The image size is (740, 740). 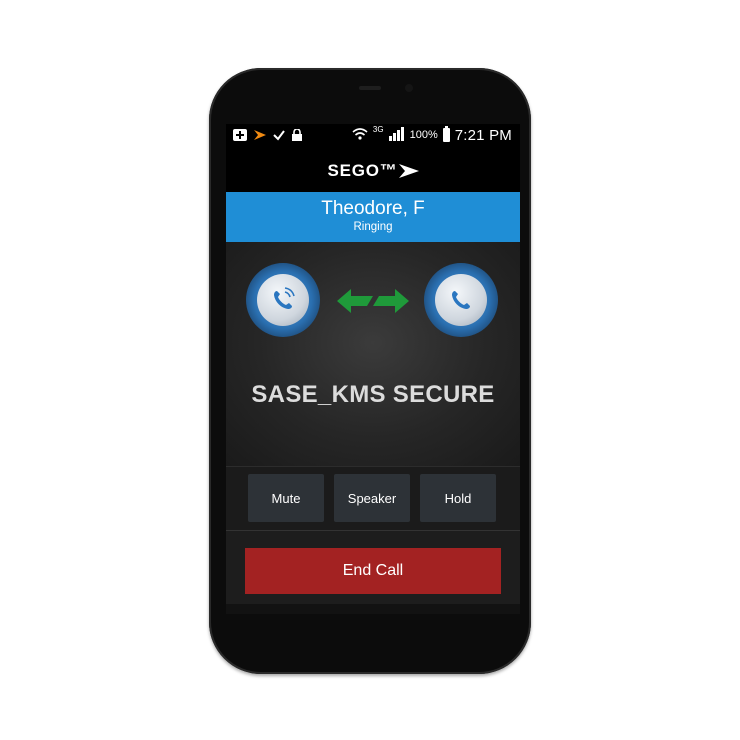 I want to click on battery-icon, so click(x=446, y=134).